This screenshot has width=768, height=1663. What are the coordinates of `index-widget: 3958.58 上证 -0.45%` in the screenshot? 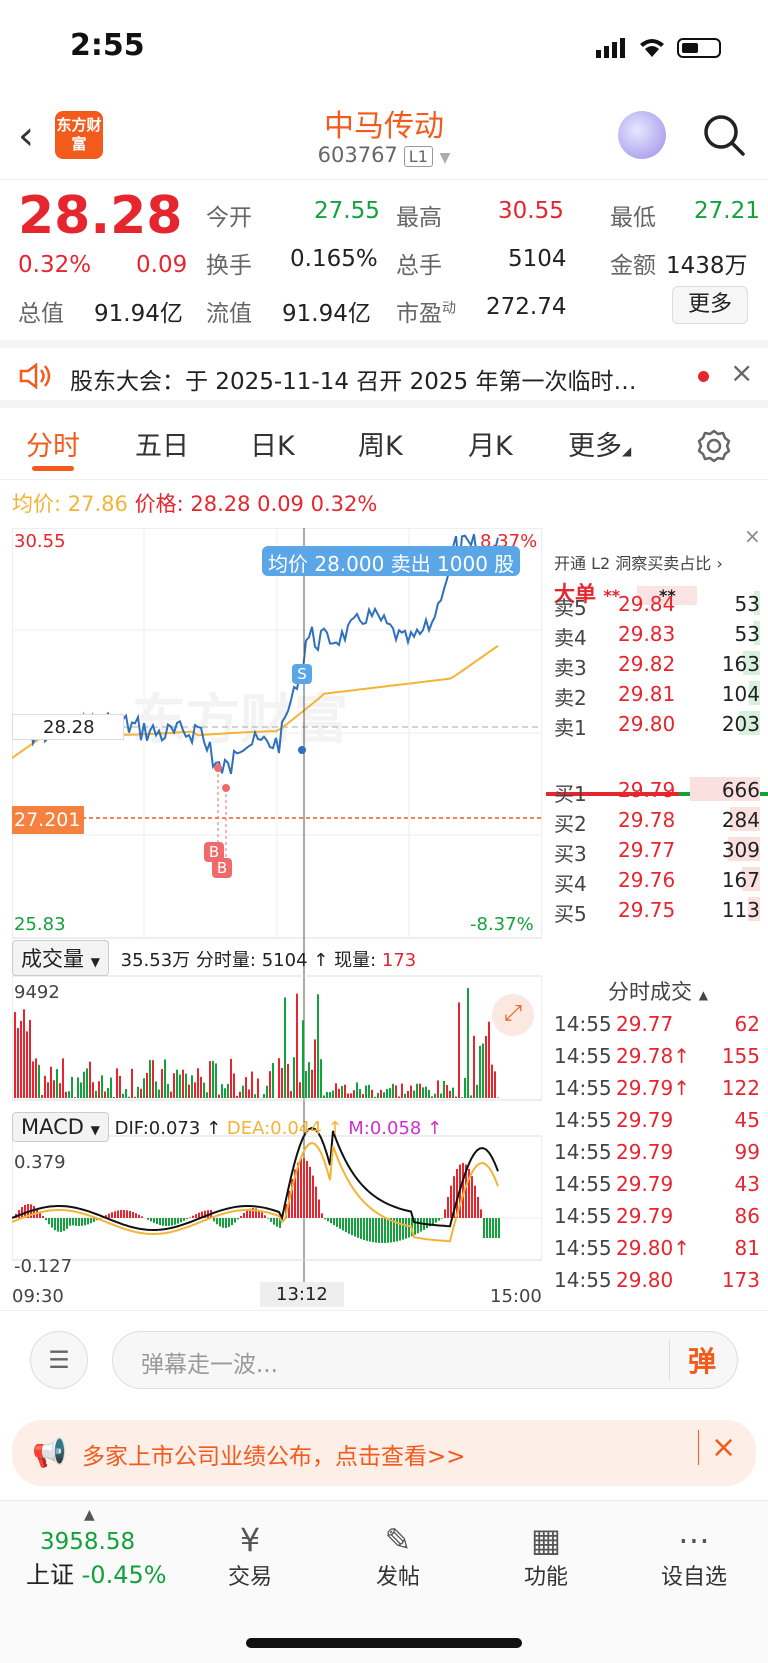 It's located at (96, 1559).